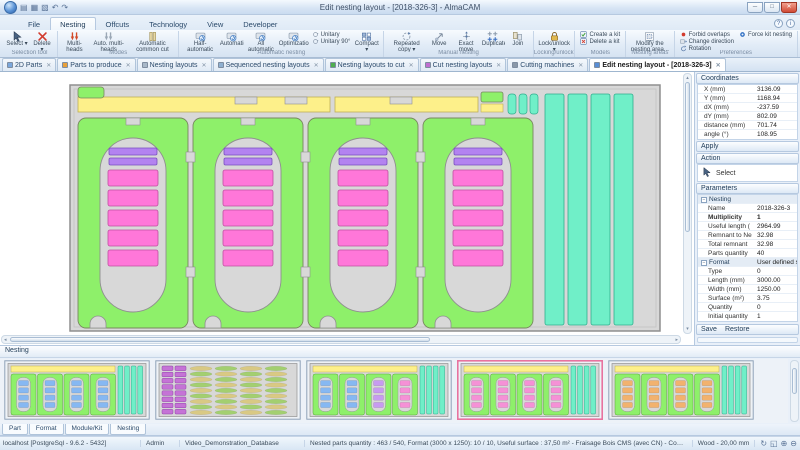 The height and width of the screenshot is (450, 800). I want to click on parameter-value: 2964.99, so click(777, 226).